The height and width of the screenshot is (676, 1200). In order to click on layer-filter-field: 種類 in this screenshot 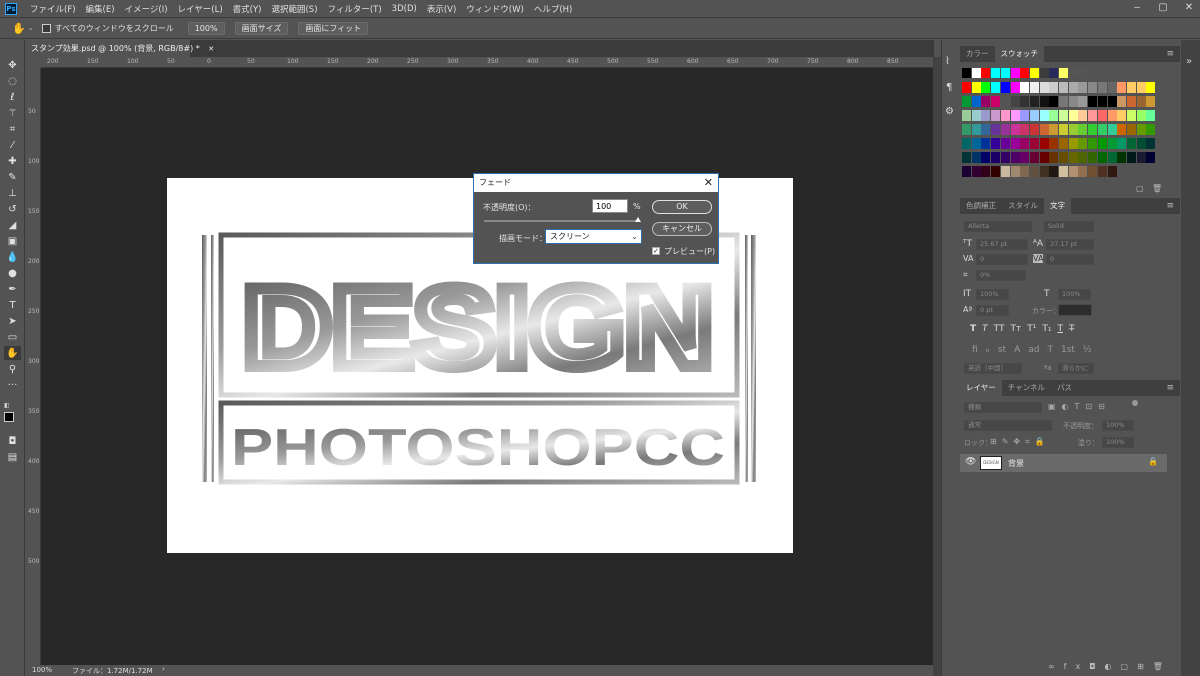, I will do `click(1003, 407)`.